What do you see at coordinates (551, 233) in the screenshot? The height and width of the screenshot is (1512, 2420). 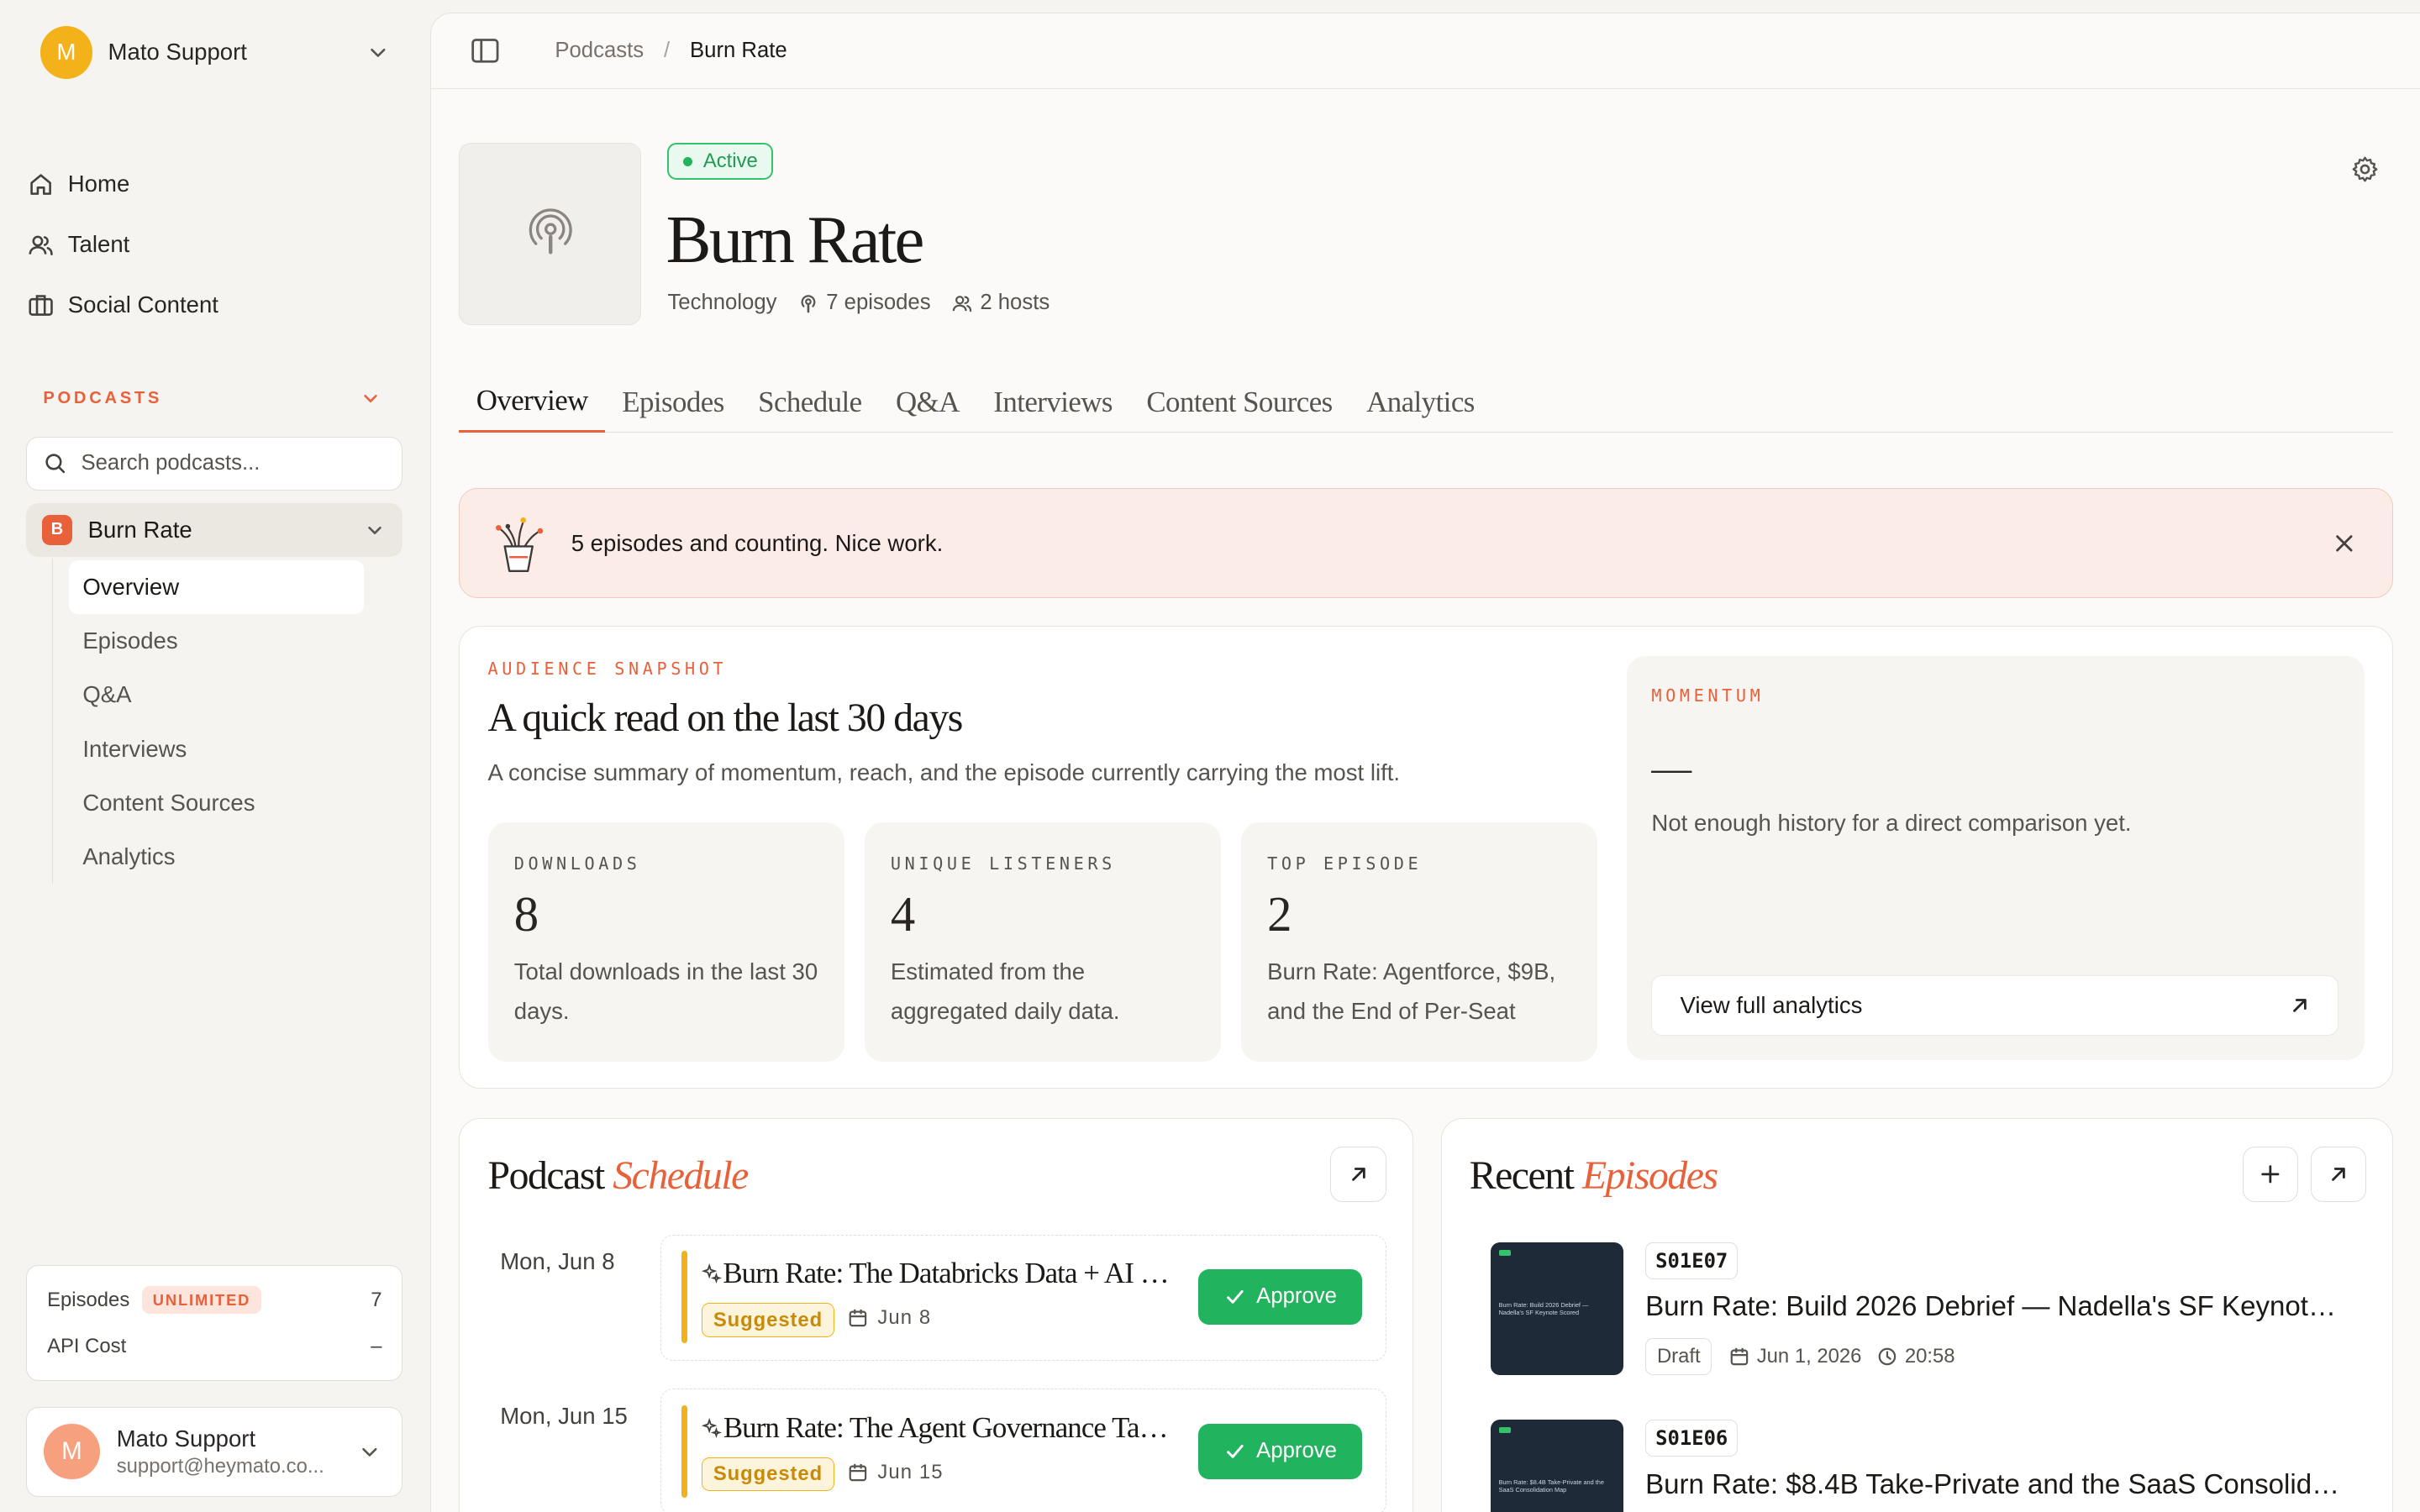 I see `podcast-artwork` at bounding box center [551, 233].